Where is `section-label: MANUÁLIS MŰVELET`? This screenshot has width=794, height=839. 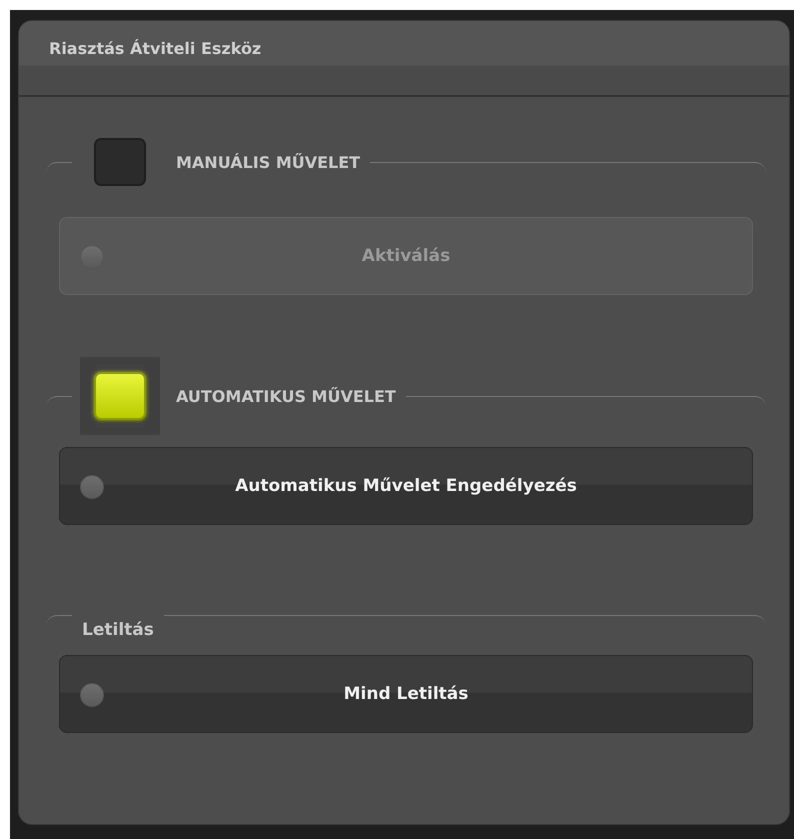 section-label: MANUÁLIS MŰVELET is located at coordinates (268, 162).